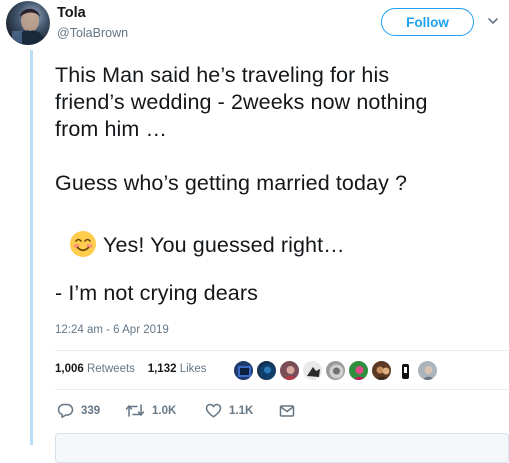  What do you see at coordinates (162, 369) in the screenshot?
I see `likes-count: 1,132` at bounding box center [162, 369].